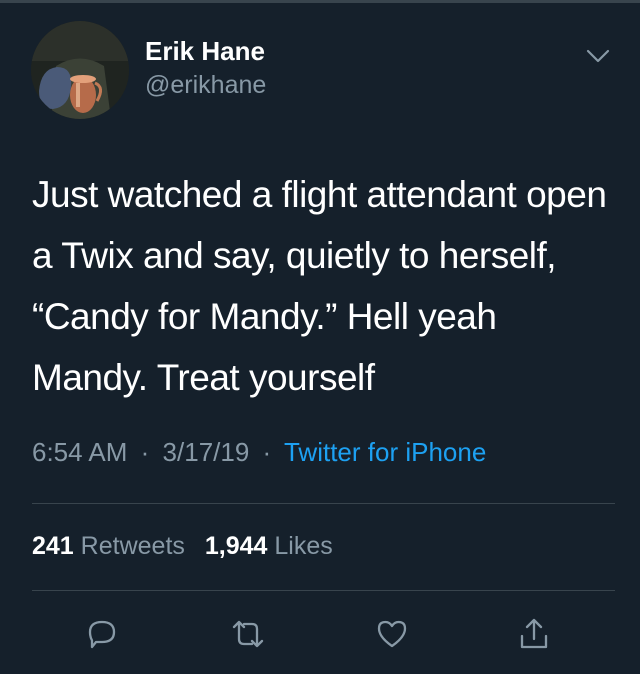  What do you see at coordinates (236, 546) in the screenshot?
I see `likes-count: 1,944` at bounding box center [236, 546].